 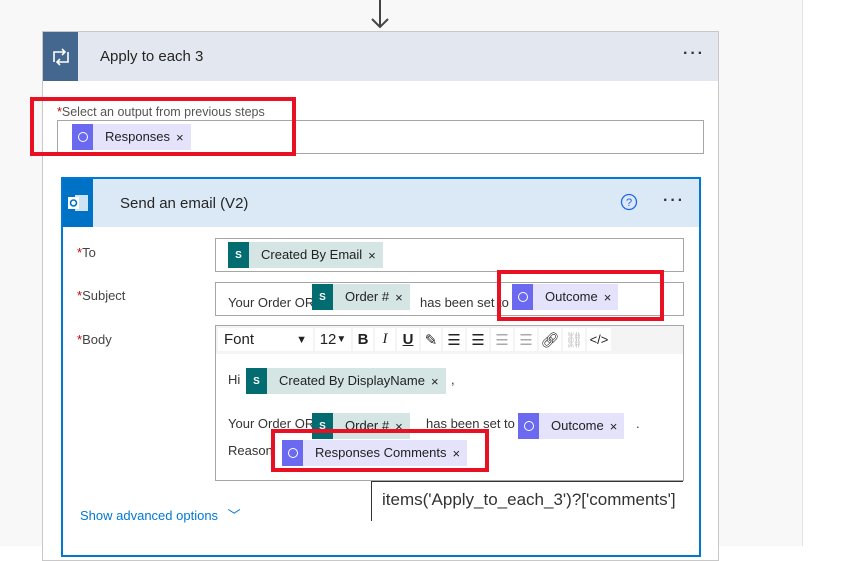 I want to click on italic-button: I, so click(x=385, y=339).